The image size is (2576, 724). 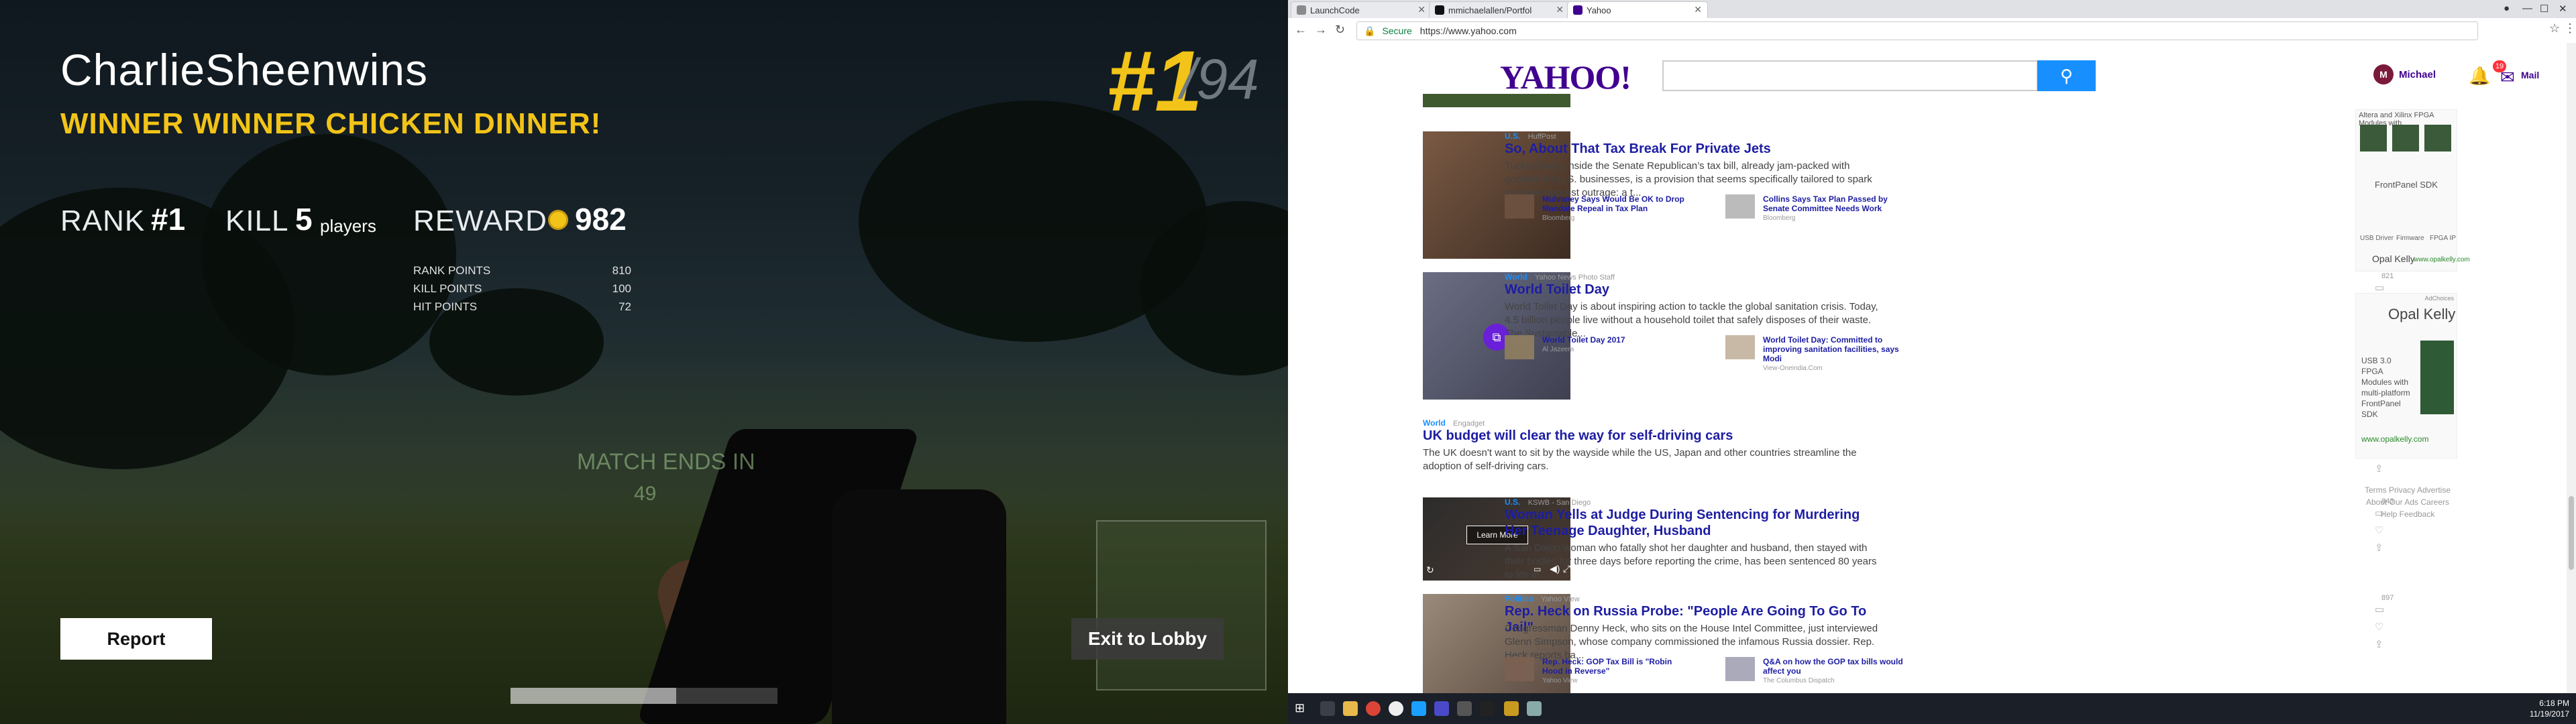 What do you see at coordinates (1147, 639) in the screenshot?
I see `exit-to-lobby-button: Exit to Lobby` at bounding box center [1147, 639].